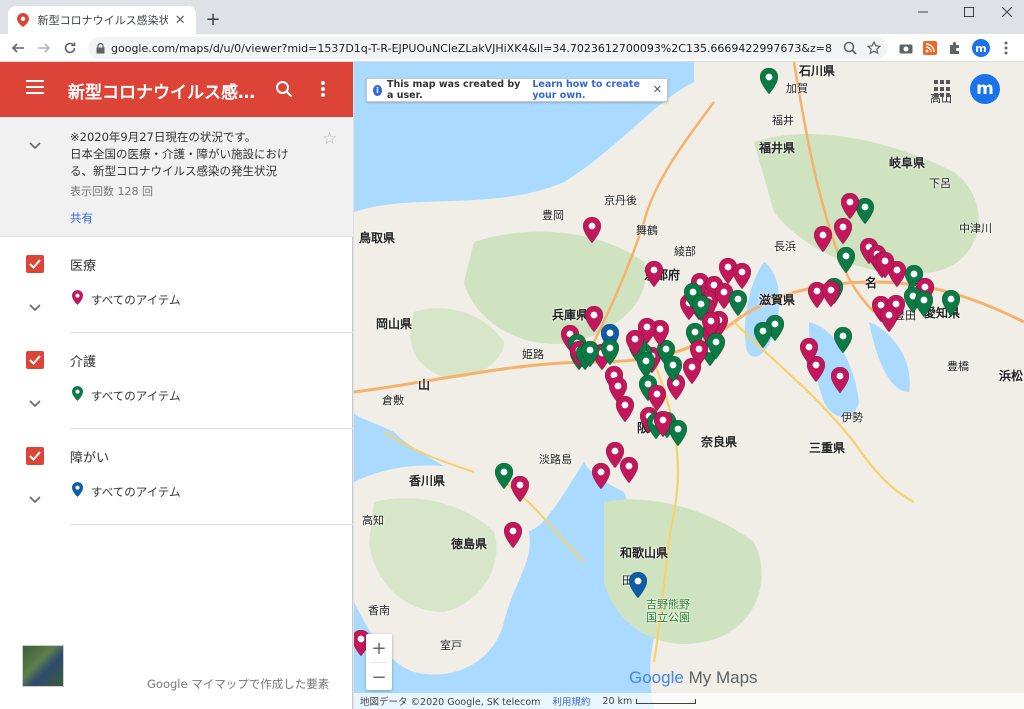  What do you see at coordinates (18, 48) in the screenshot?
I see `back-icon` at bounding box center [18, 48].